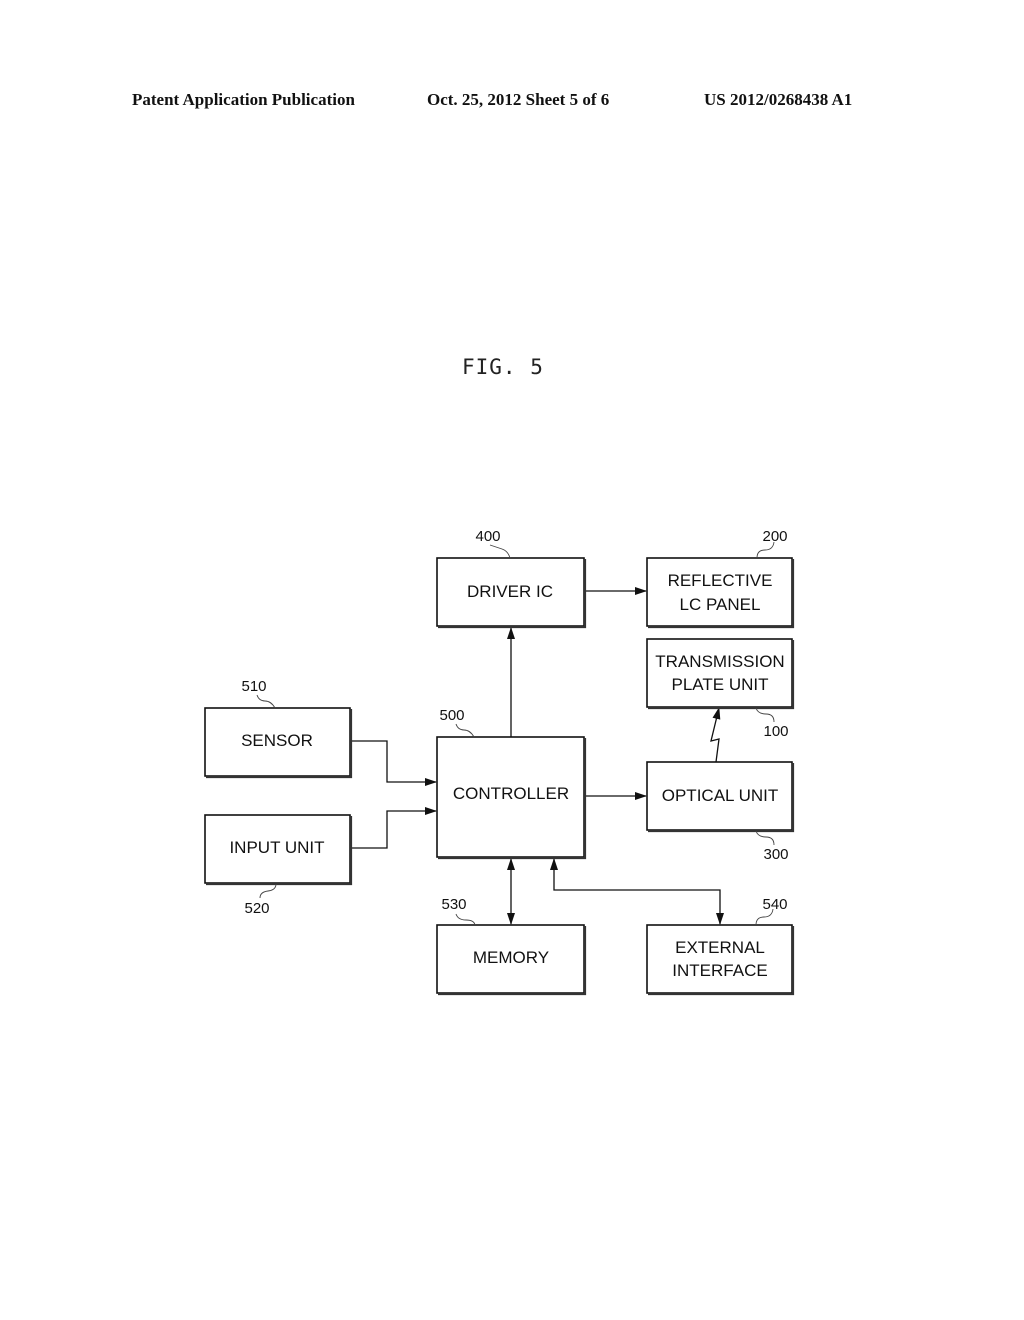 This screenshot has height=1320, width=1024. Describe the element at coordinates (720, 604) in the screenshot. I see `block-label: LC PANEL` at that location.